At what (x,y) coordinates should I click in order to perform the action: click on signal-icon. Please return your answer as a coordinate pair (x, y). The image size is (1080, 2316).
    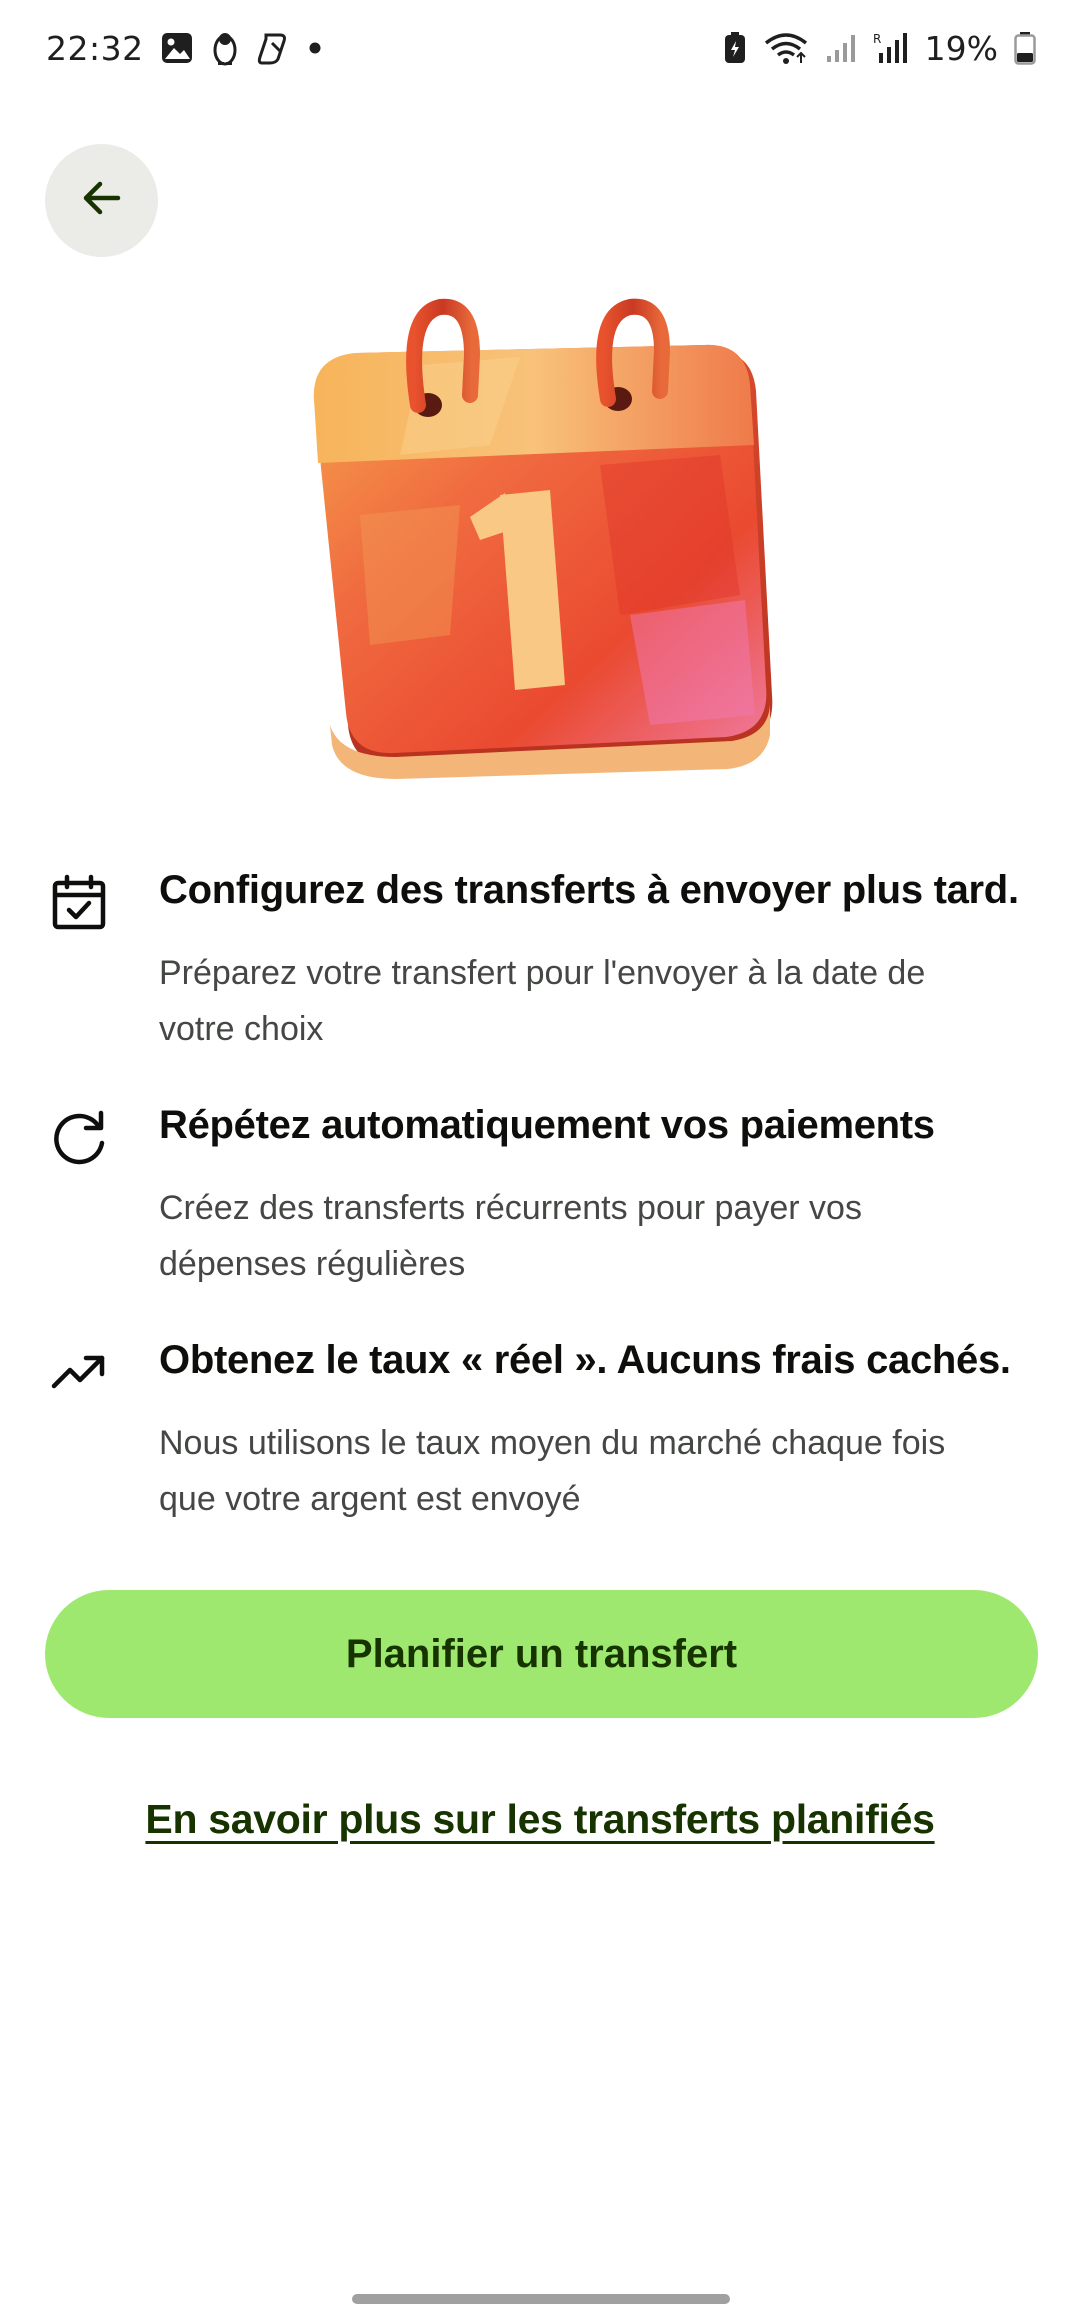
    Looking at the image, I should click on (841, 48).